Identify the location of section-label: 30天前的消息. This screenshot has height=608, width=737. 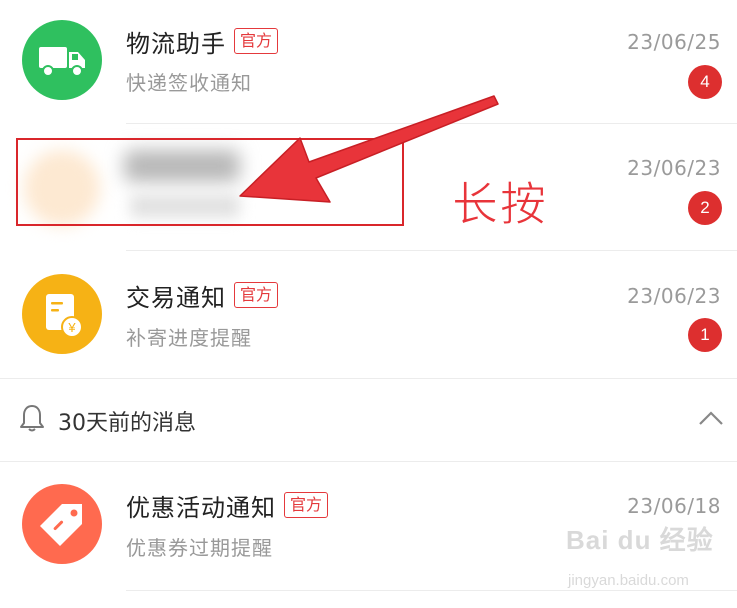
(127, 423).